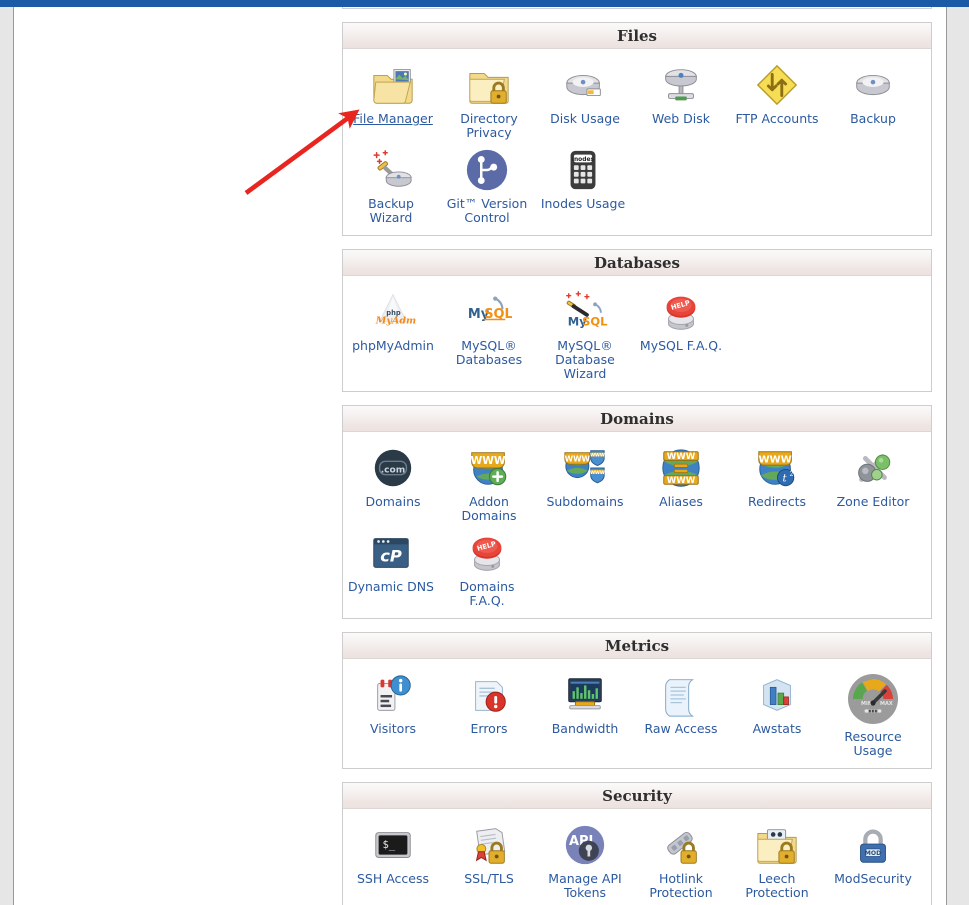 This screenshot has height=905, width=969. I want to click on zone-editor-icon, so click(873, 468).